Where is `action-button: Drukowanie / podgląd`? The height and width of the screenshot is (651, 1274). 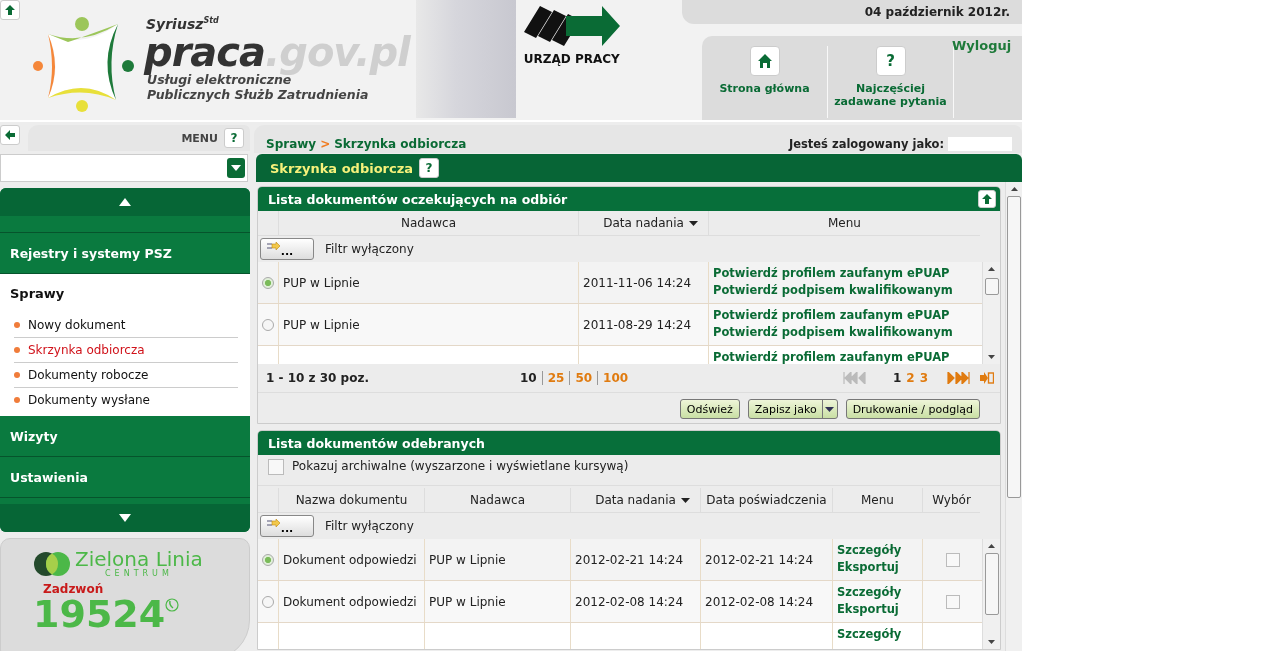 action-button: Drukowanie / podgląd is located at coordinates (912, 409).